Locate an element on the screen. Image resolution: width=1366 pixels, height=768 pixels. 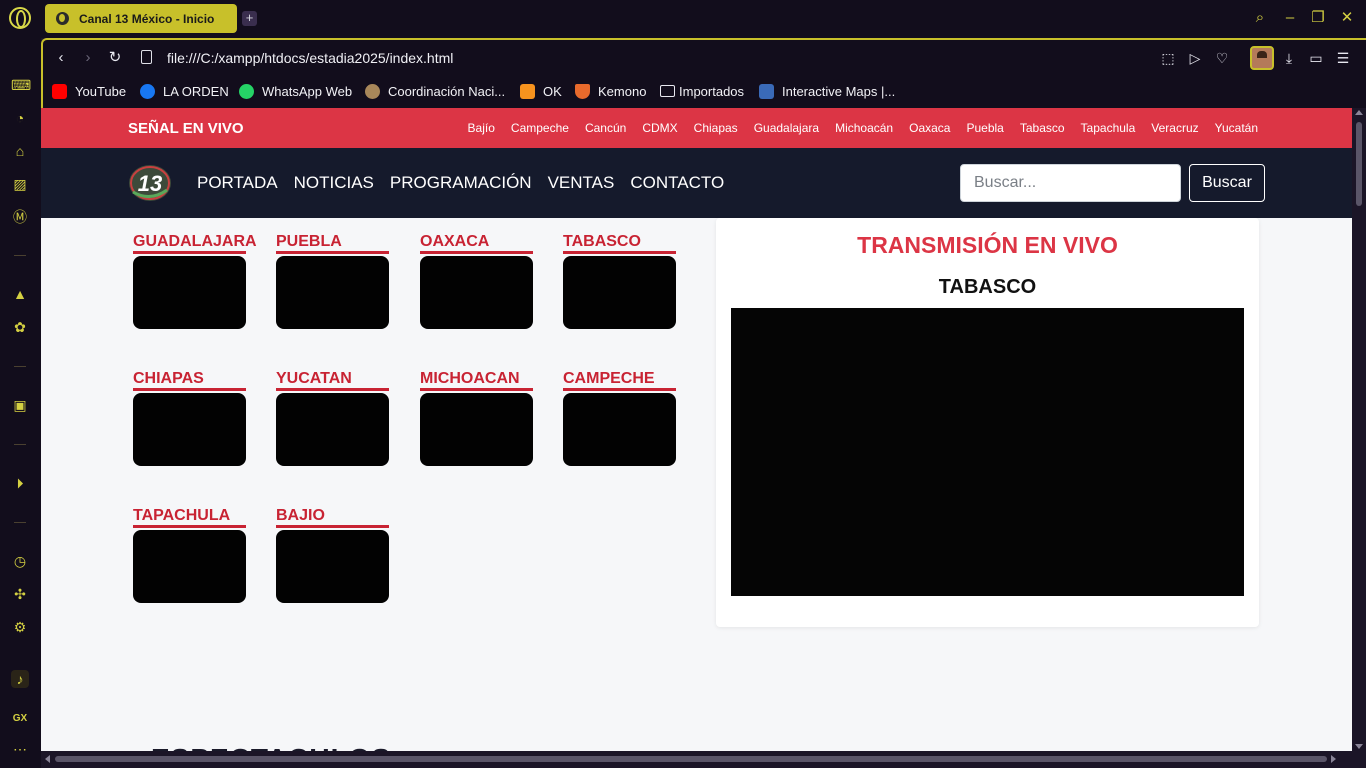
aria-icon: ▲ is located at coordinates (20, 294).